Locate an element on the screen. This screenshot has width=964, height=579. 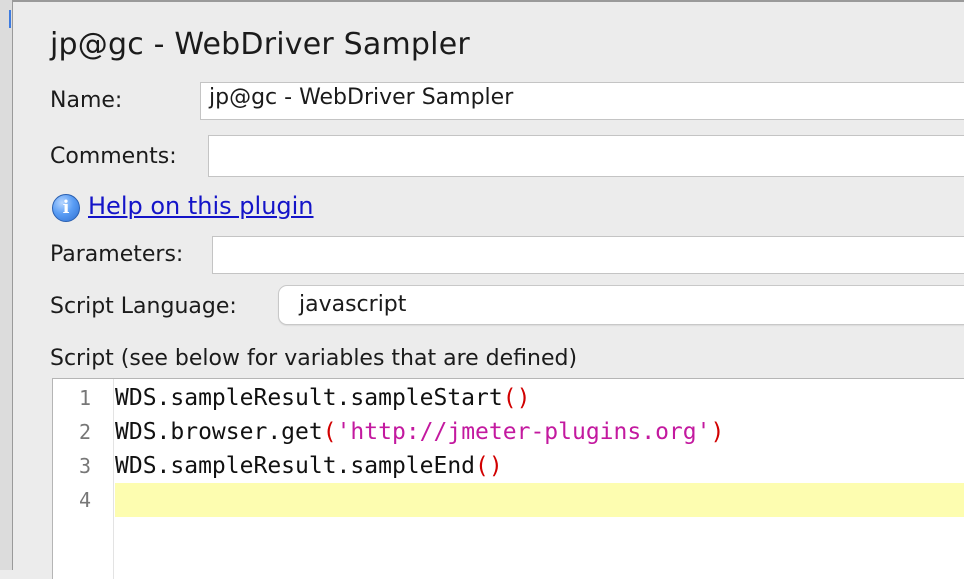
line-number: 2 is located at coordinates (84, 432).